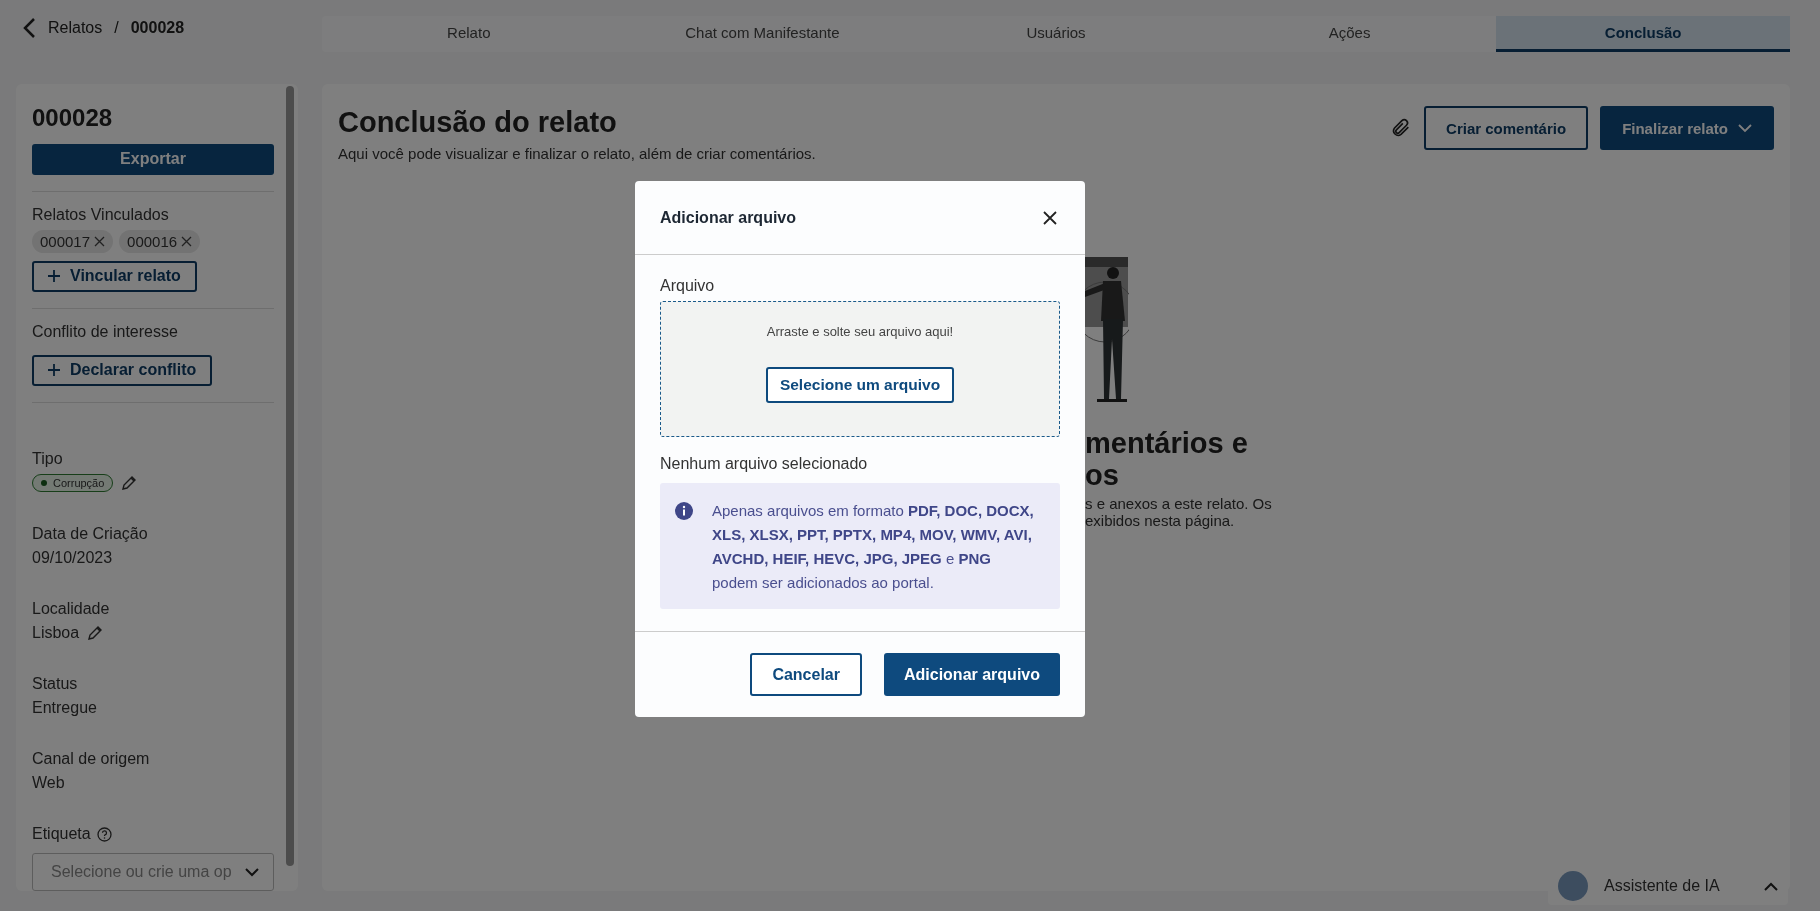 The width and height of the screenshot is (1820, 911). I want to click on drop-zone: Arraste e solte seu arquivo aqui! Selecione um arquivo, so click(860, 369).